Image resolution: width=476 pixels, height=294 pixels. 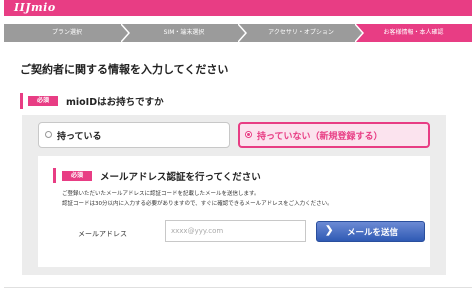 I want to click on step-label: SIM・端末選択, so click(x=184, y=32).